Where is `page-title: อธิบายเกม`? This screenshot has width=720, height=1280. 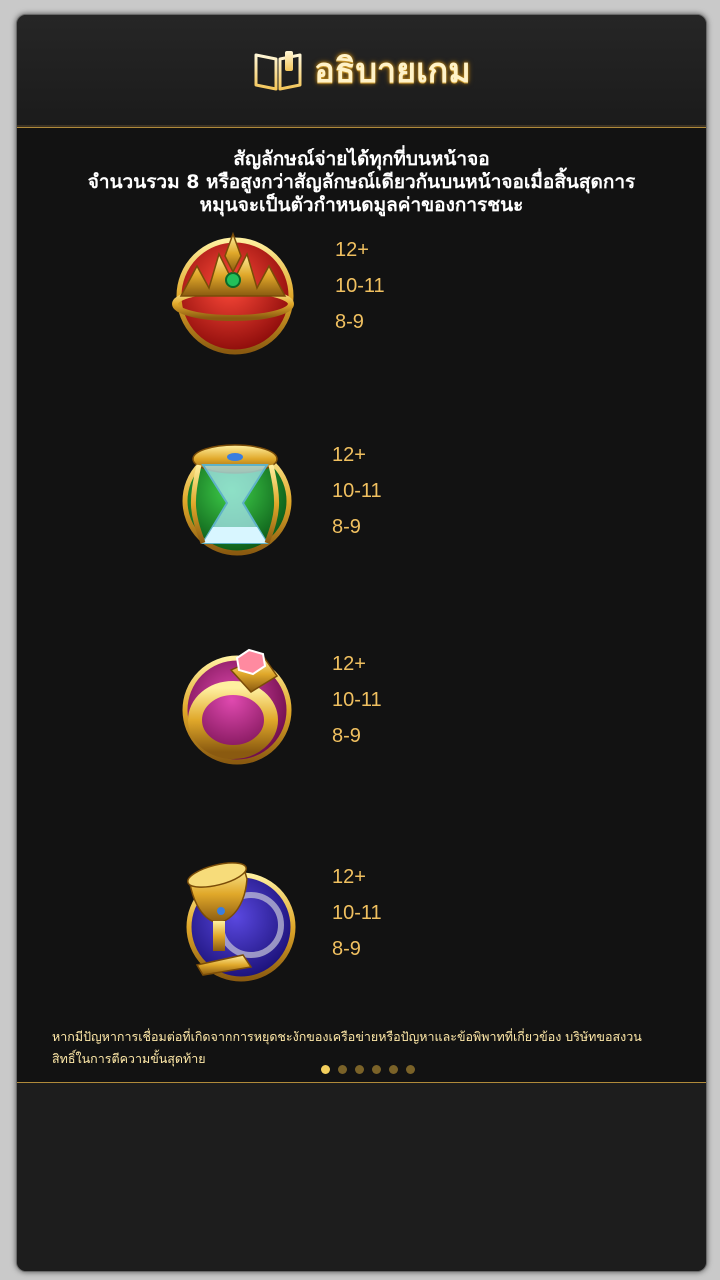
page-title: อธิบายเกม is located at coordinates (392, 71).